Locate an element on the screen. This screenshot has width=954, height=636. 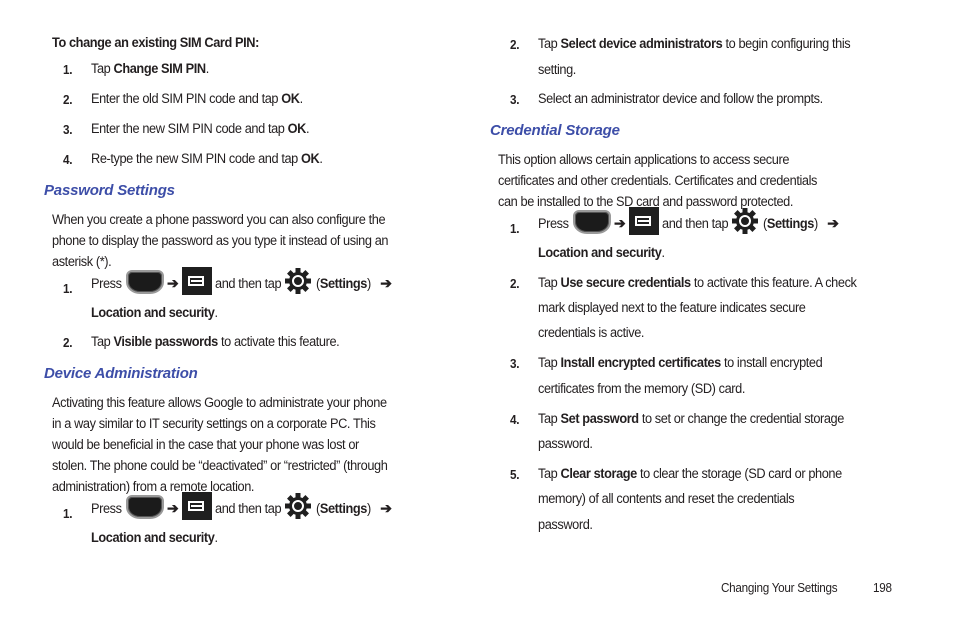
step-text-plain: Re-type the new SIM PIN code and tap is located at coordinates (196, 159).